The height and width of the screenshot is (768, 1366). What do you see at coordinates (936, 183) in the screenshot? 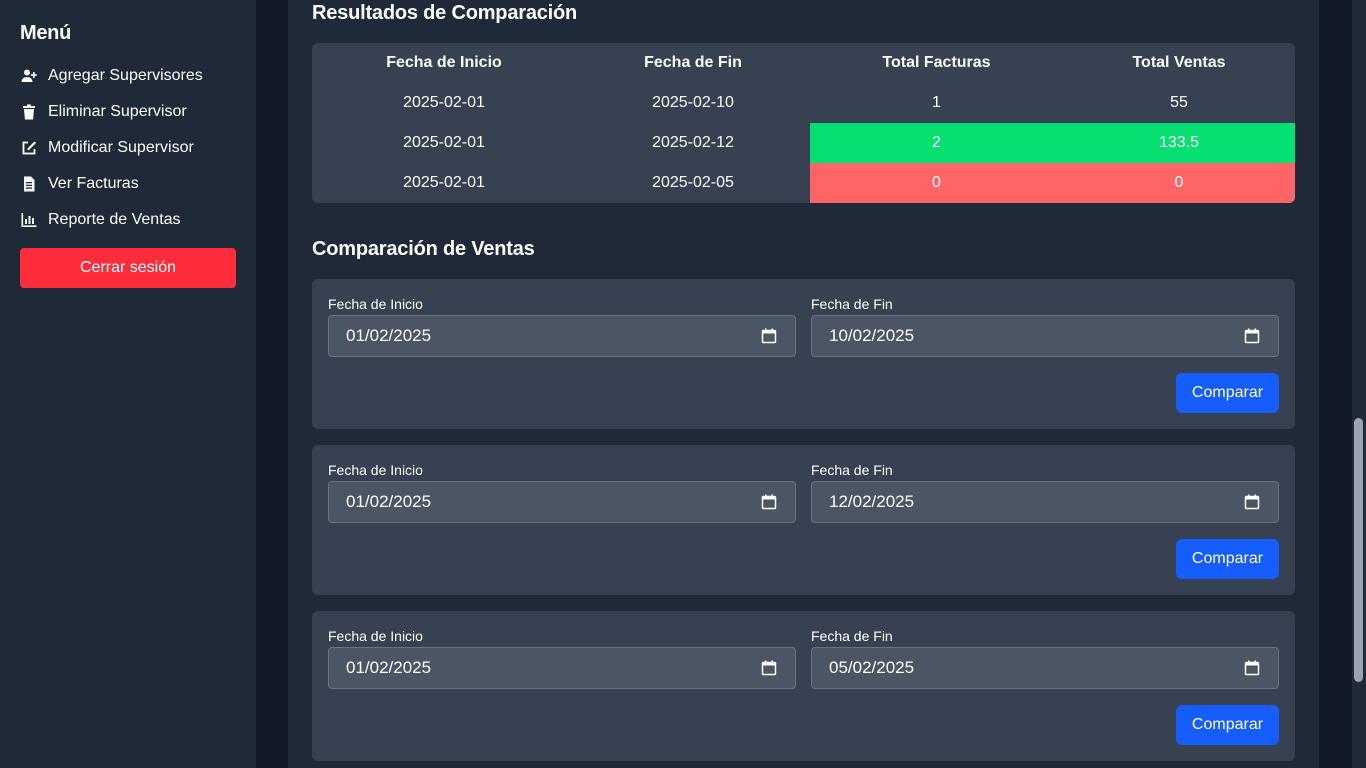
I see `total-invoices-cell-lowest: 0` at bounding box center [936, 183].